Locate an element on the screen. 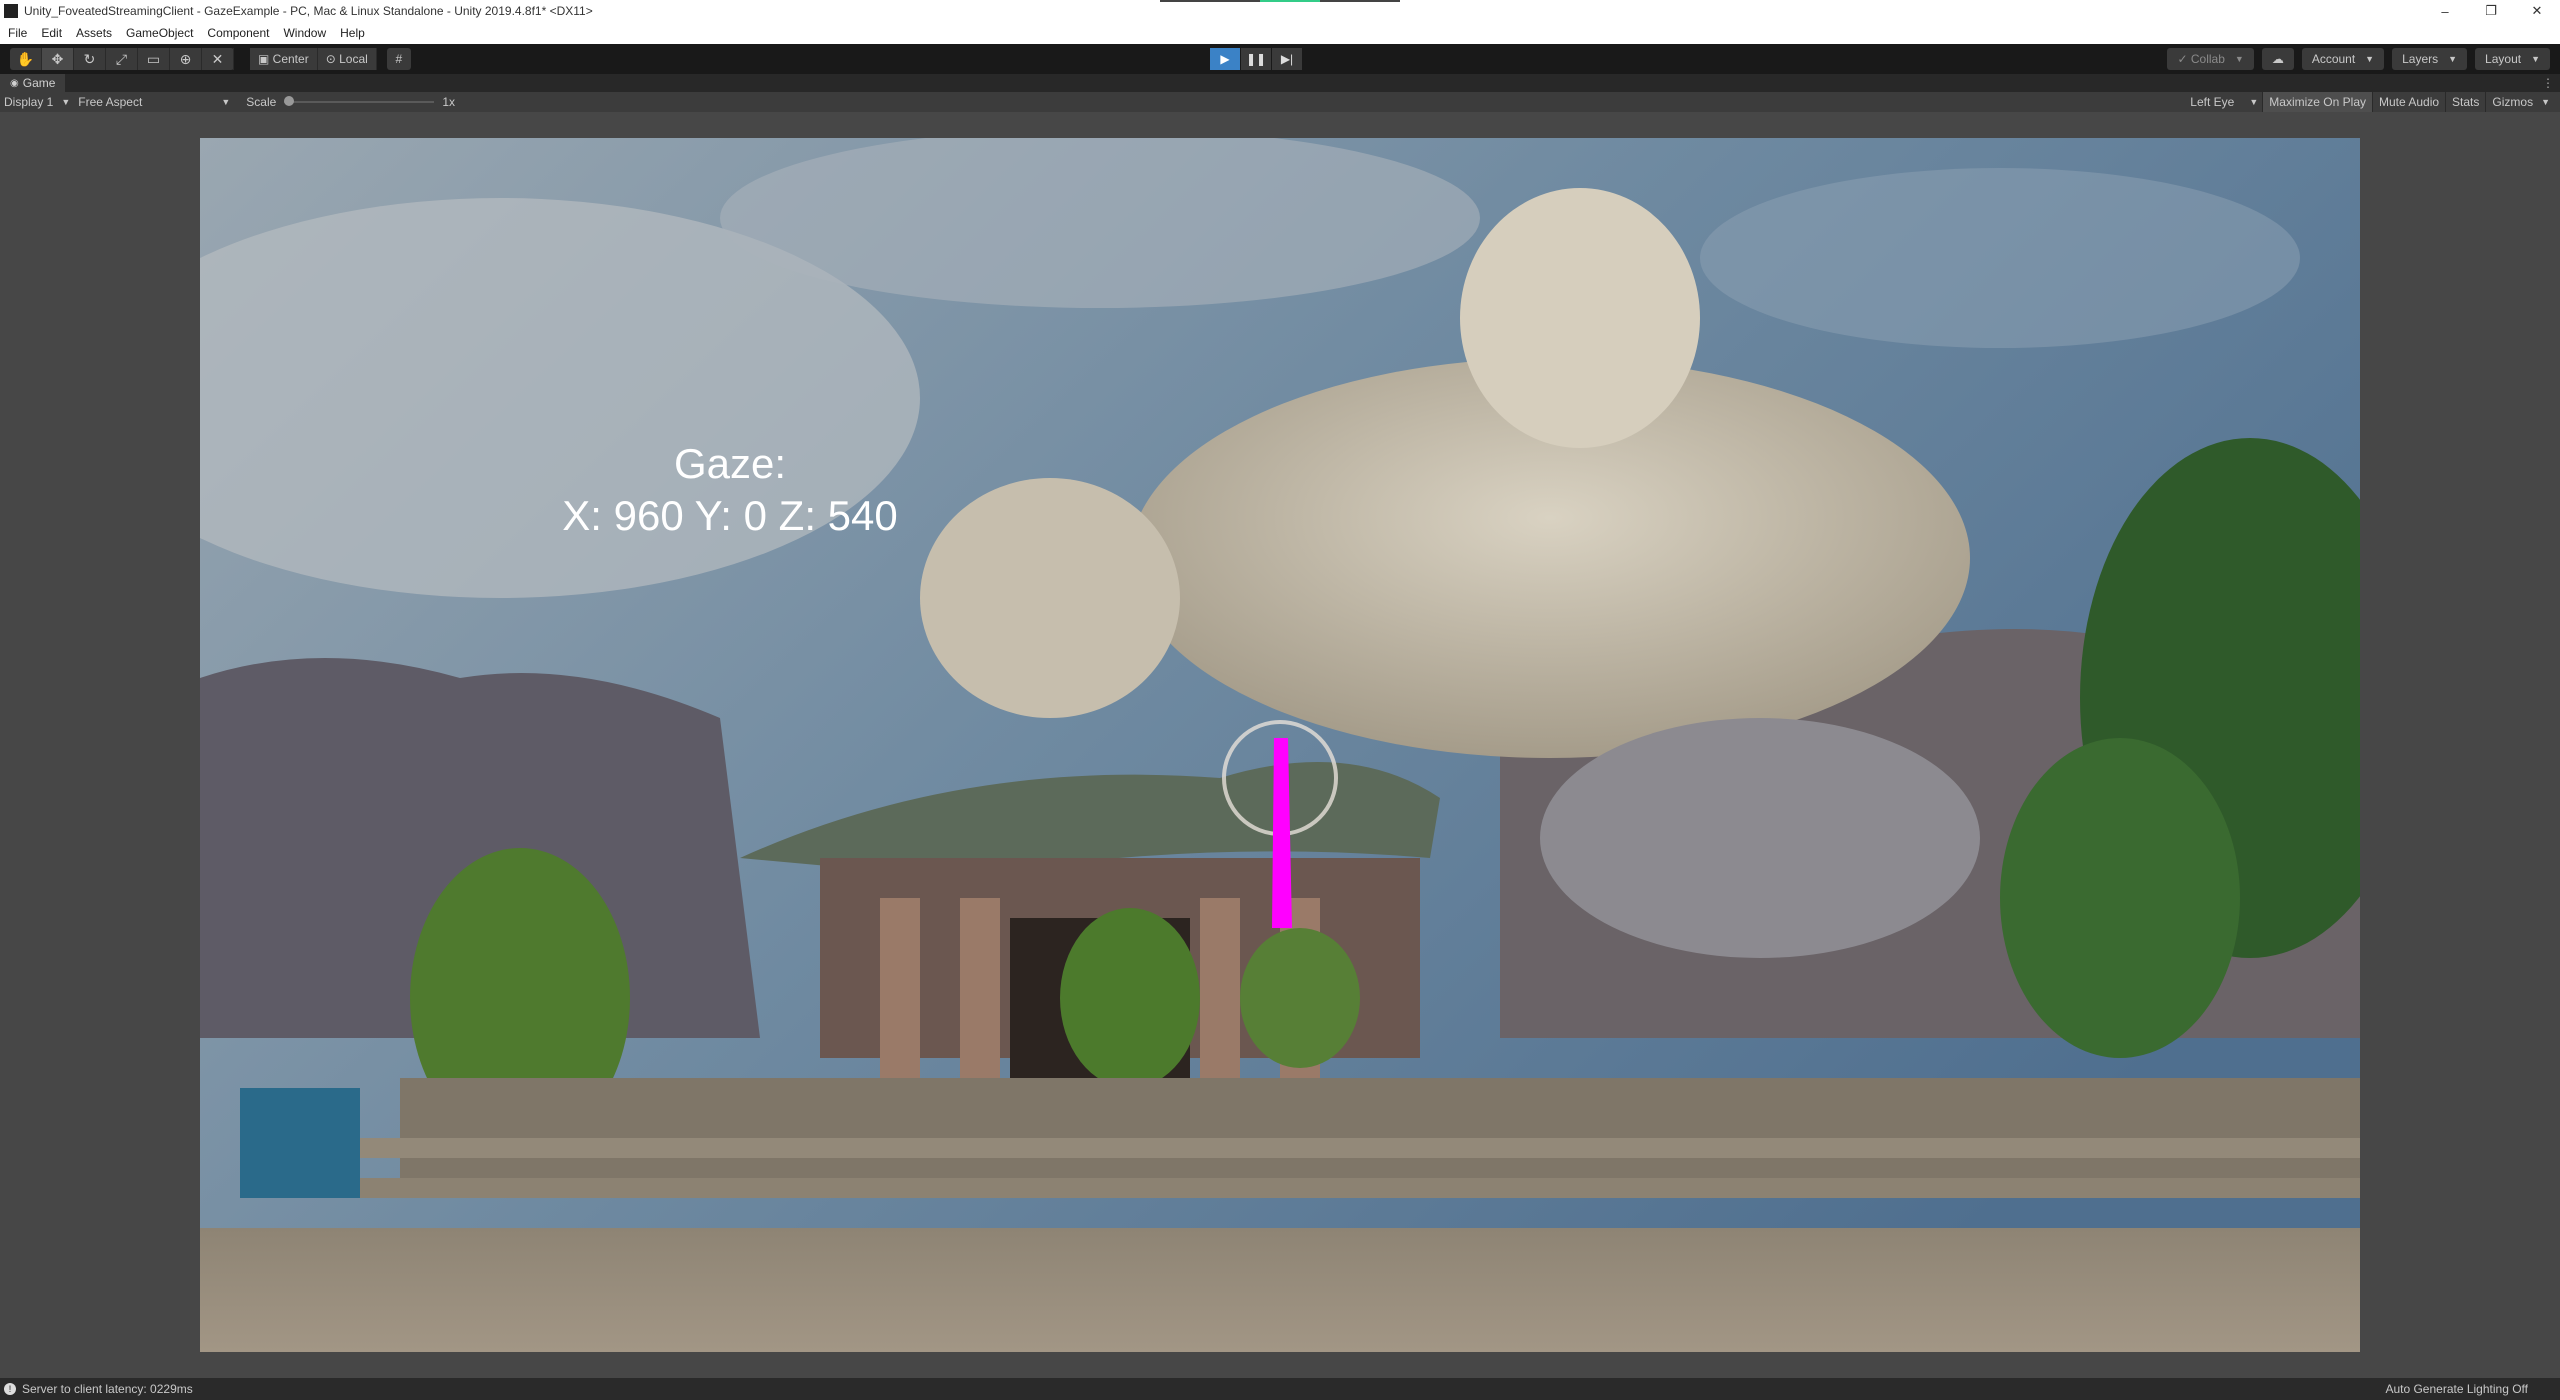 This screenshot has height=1400, width=2560. scale-tool-button: ⤢ is located at coordinates (122, 59).